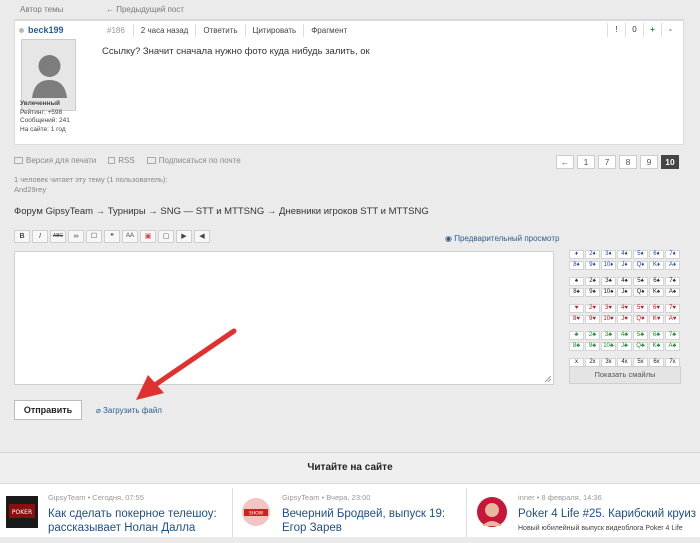 The height and width of the screenshot is (543, 700). What do you see at coordinates (576, 292) in the screenshot?
I see `smiley-card: 8♠` at bounding box center [576, 292].